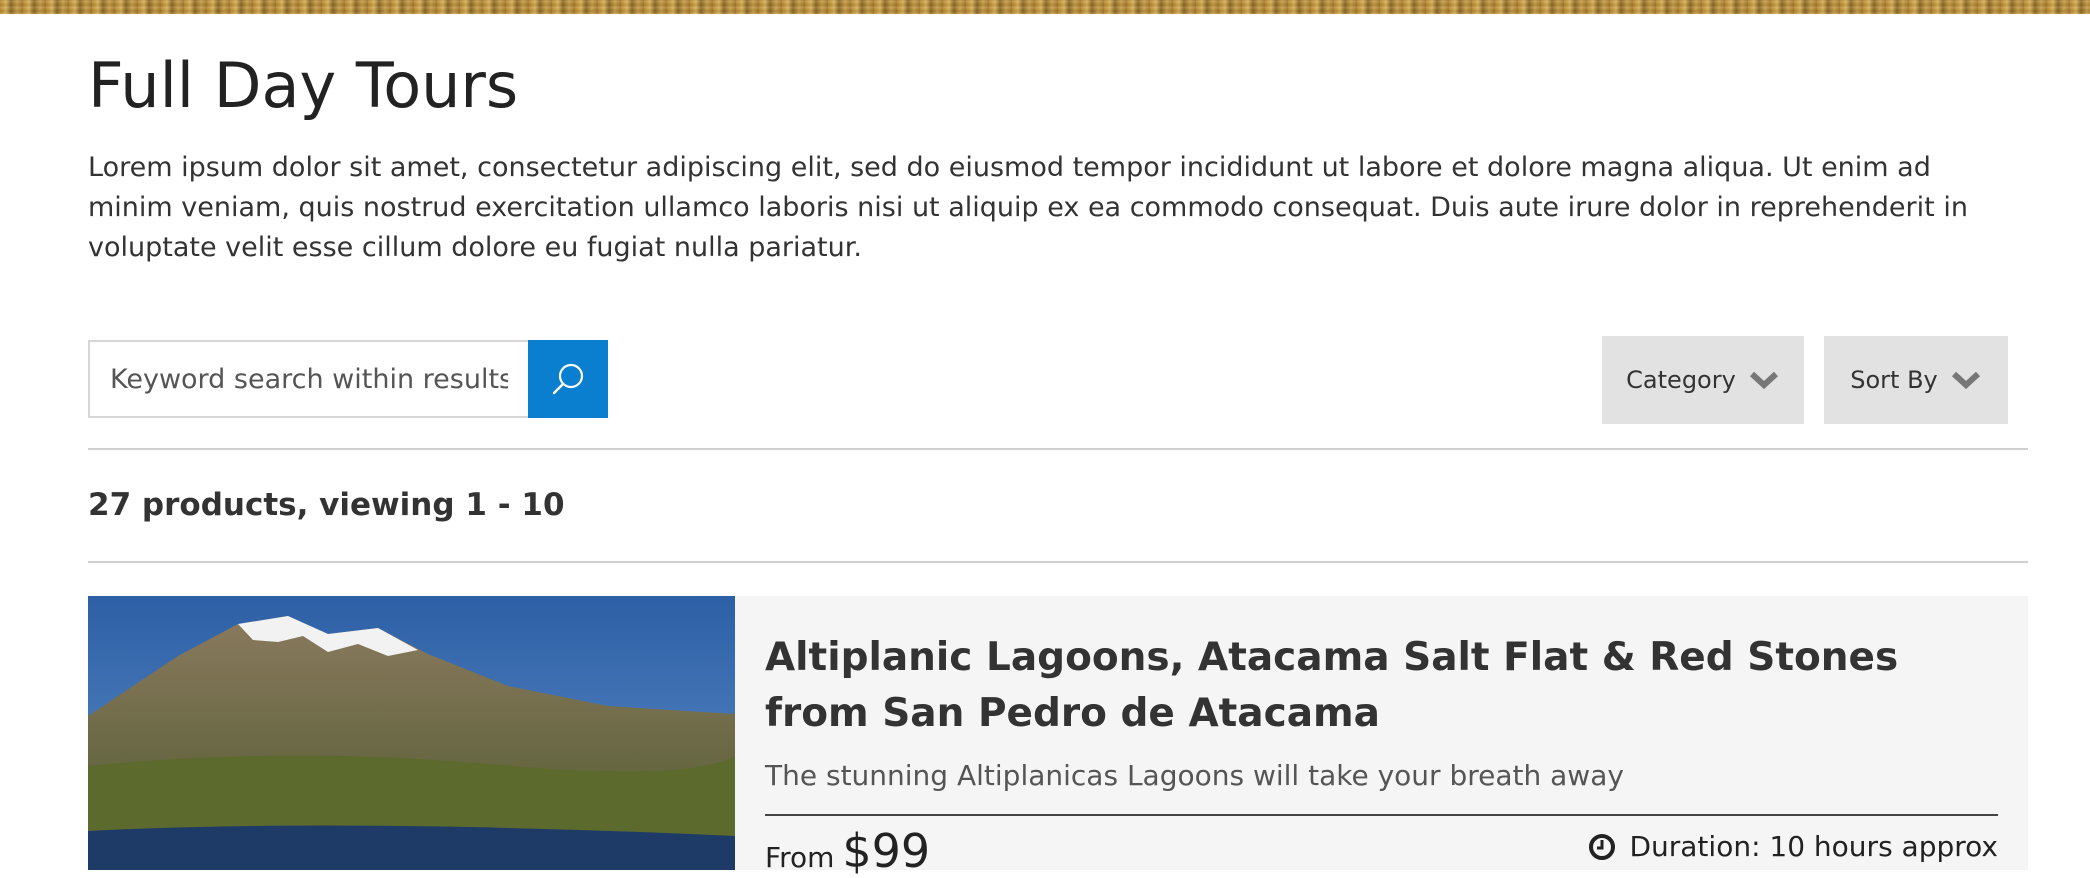 This screenshot has width=2090, height=878. What do you see at coordinates (1602, 846) in the screenshot?
I see `clock-icon` at bounding box center [1602, 846].